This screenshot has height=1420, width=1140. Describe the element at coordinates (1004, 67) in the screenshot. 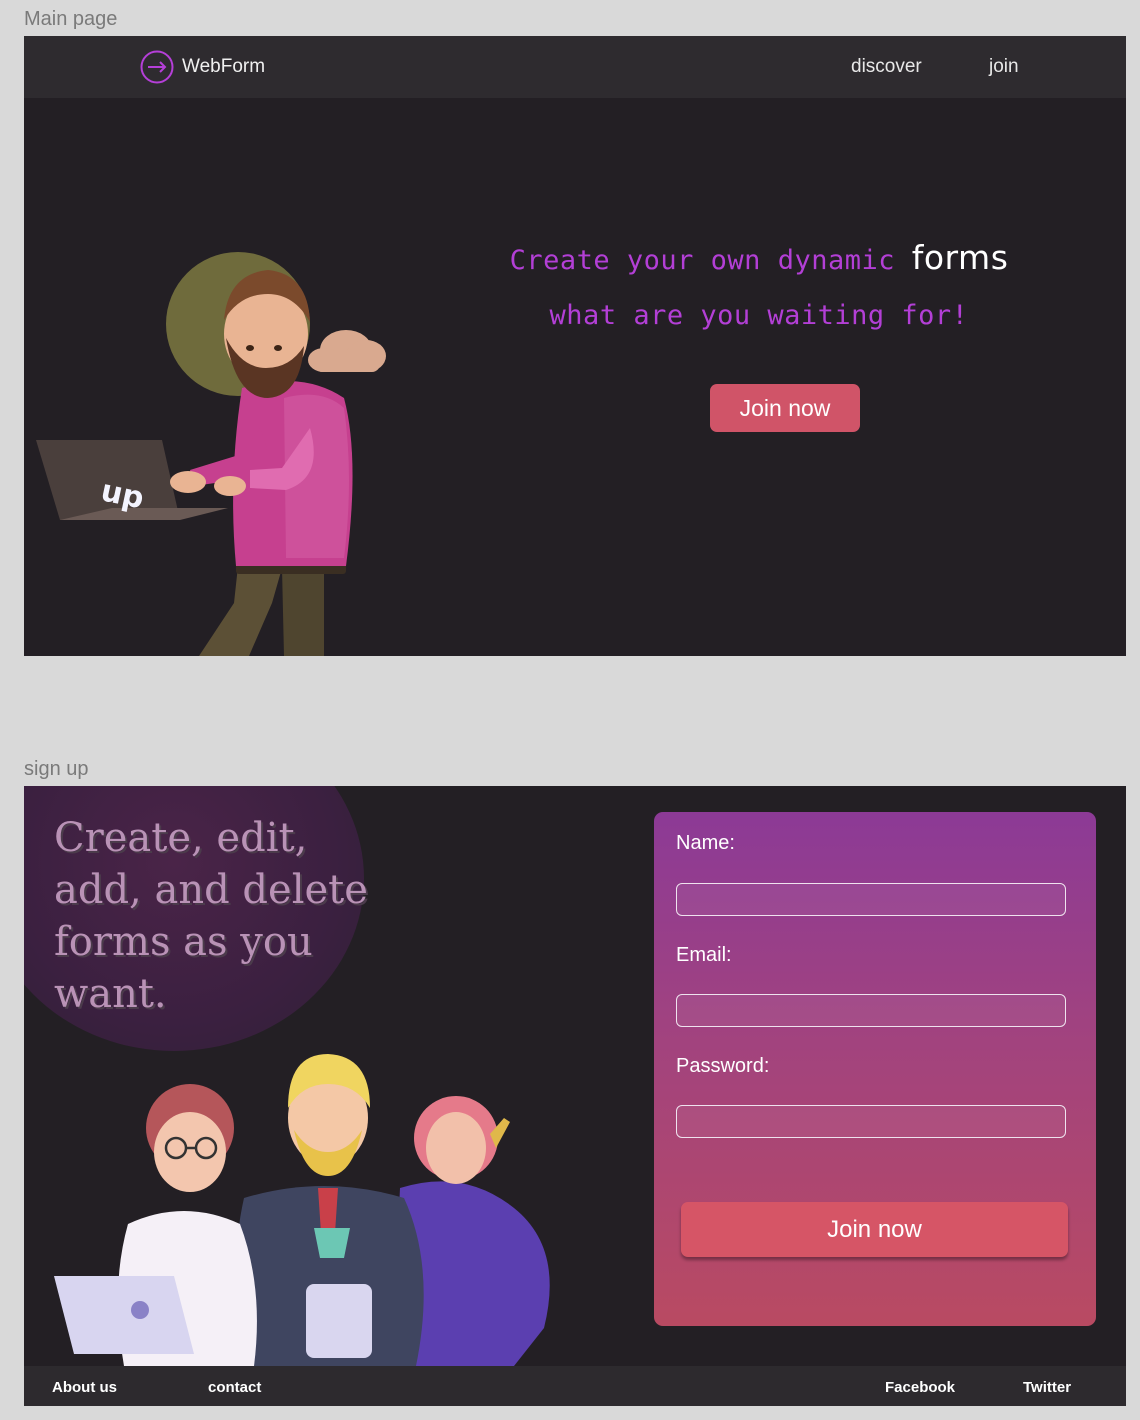

I see `nav-join-link: join` at that location.